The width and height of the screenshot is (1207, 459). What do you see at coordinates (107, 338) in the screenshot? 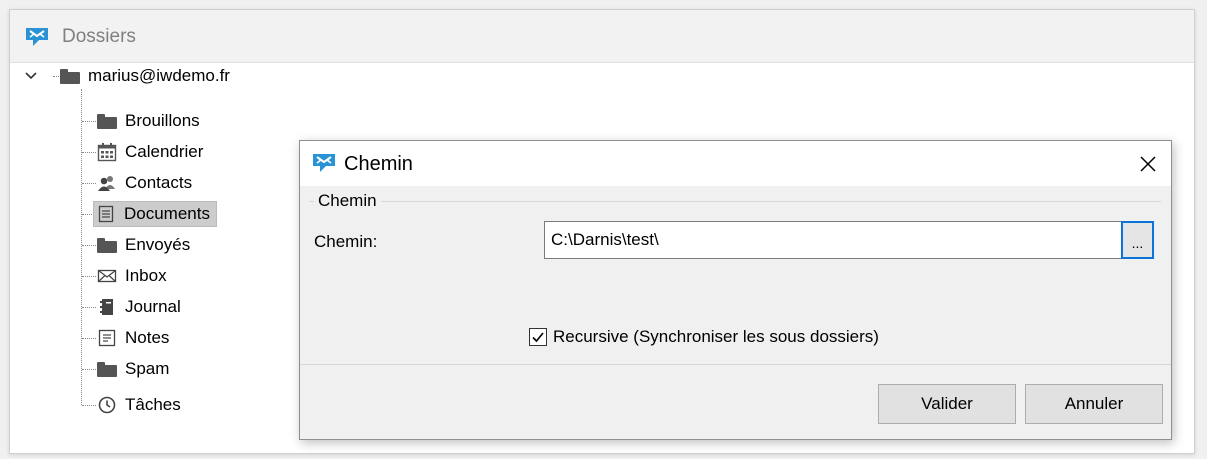
I see `notes-icon` at bounding box center [107, 338].